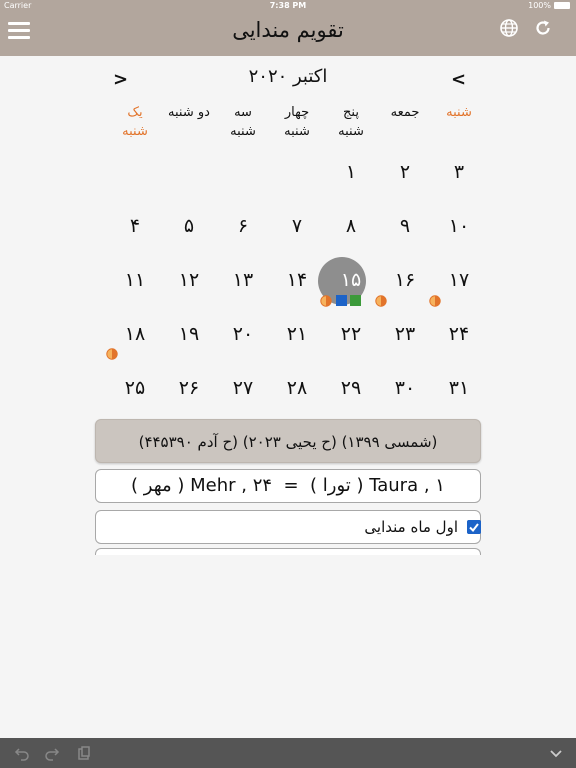 The height and width of the screenshot is (768, 576). I want to click on calendar-day: ۲۳, so click(405, 334).